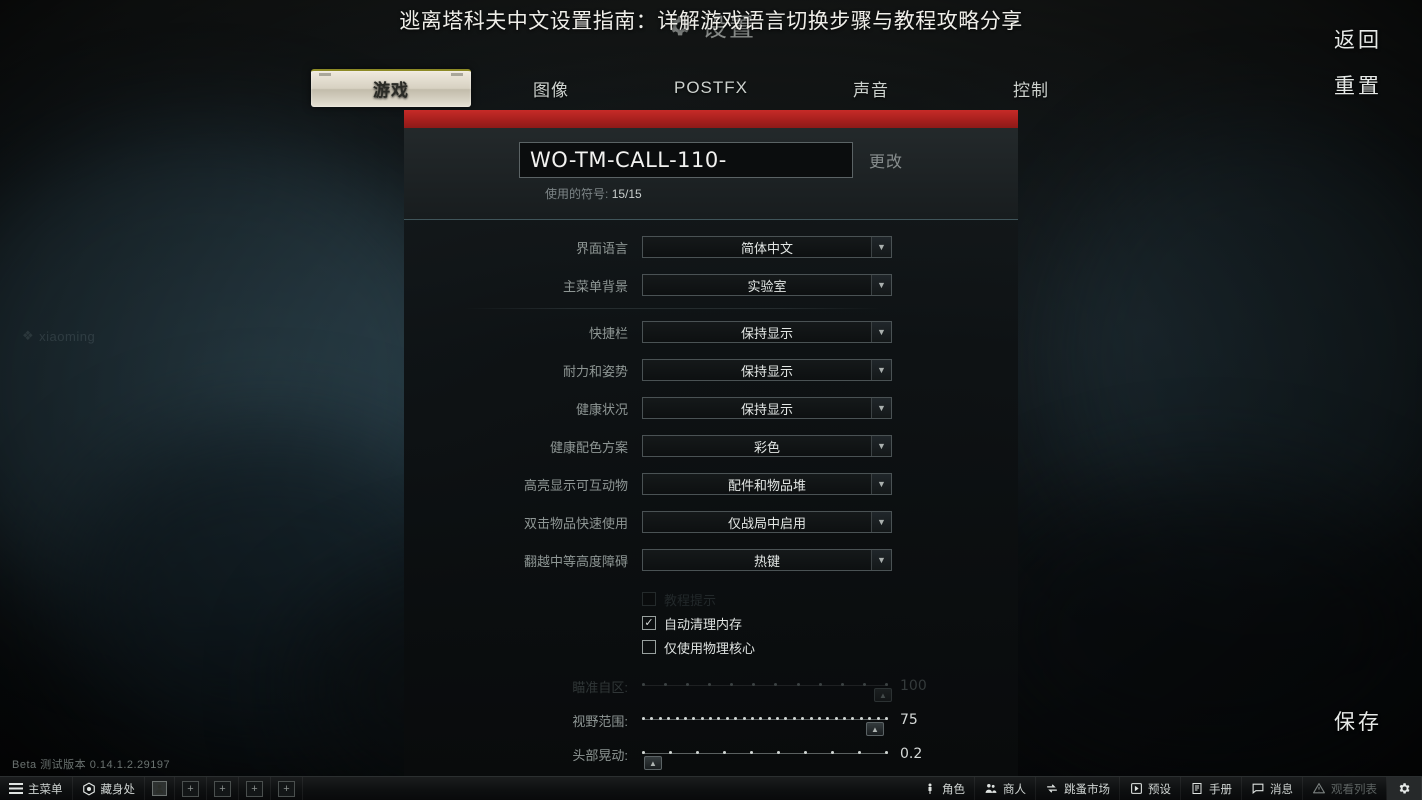 Image resolution: width=1422 pixels, height=800 pixels. I want to click on setting-row-health-colors: 健康配色方案 彩色 ▼, so click(711, 446).